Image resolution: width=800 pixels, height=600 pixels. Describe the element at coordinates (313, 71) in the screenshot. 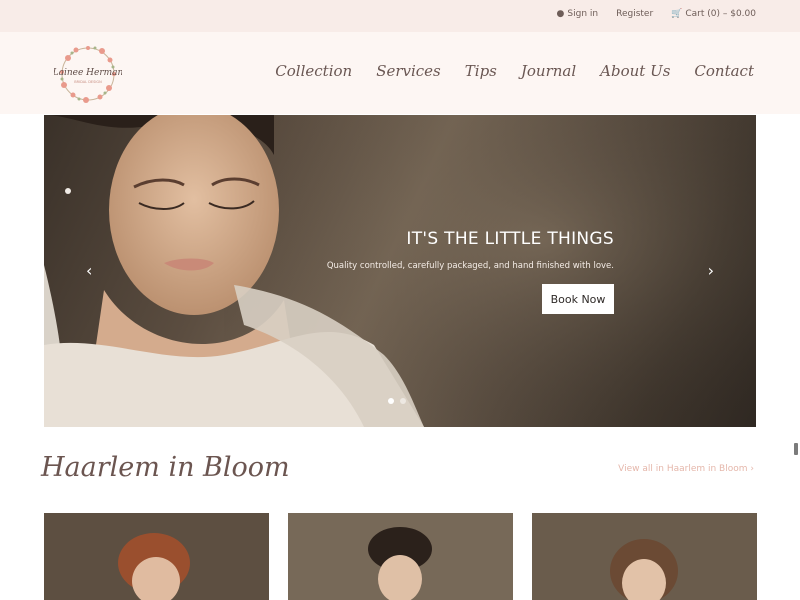

I see `nav-collection: Collection` at that location.